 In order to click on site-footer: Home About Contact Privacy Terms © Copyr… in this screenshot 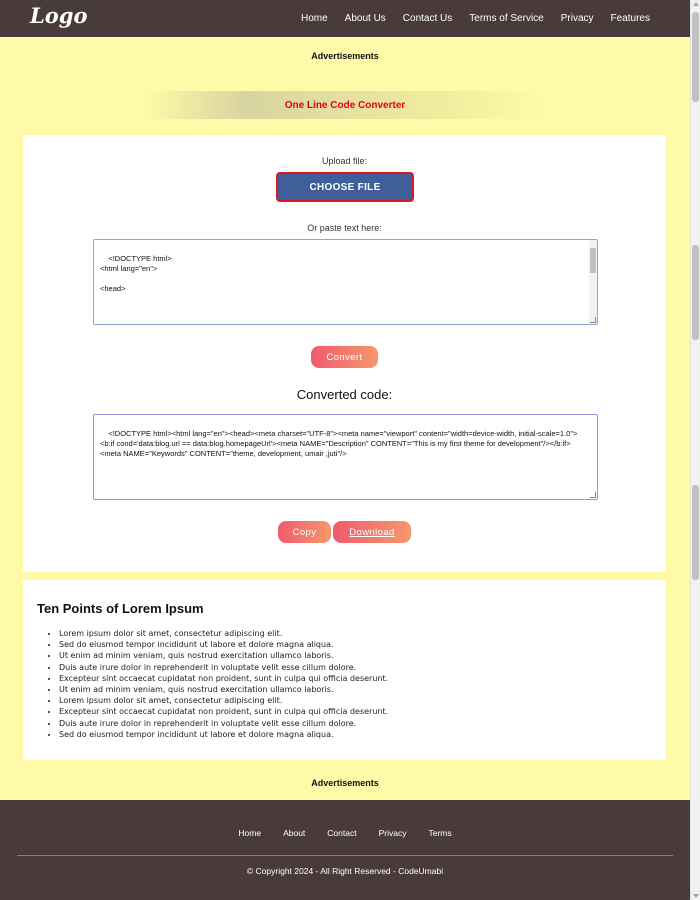, I will do `click(345, 850)`.